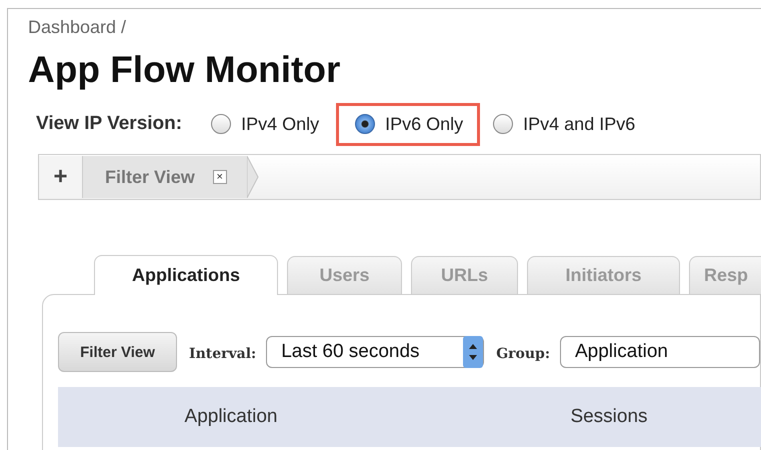  I want to click on interval-label: Interval:, so click(222, 354).